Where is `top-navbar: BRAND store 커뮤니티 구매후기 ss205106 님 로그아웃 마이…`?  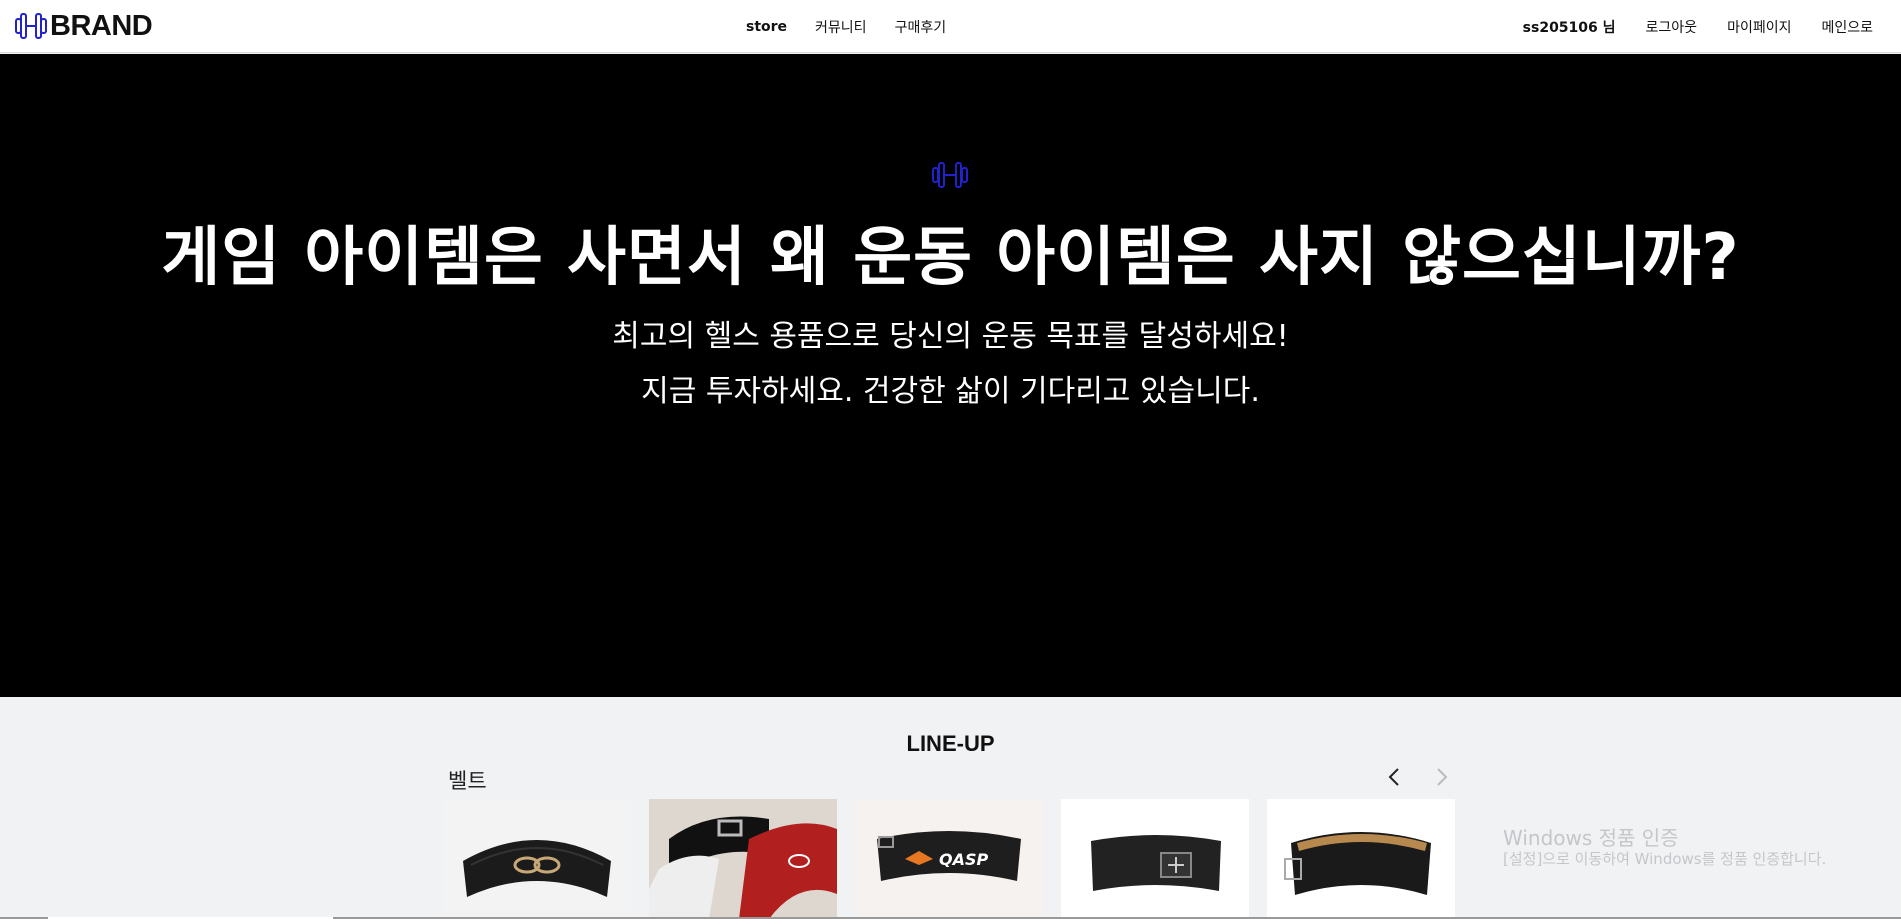
top-navbar: BRAND store 커뮤니티 구매후기 ss205106 님 로그아웃 마이… is located at coordinates (950, 26).